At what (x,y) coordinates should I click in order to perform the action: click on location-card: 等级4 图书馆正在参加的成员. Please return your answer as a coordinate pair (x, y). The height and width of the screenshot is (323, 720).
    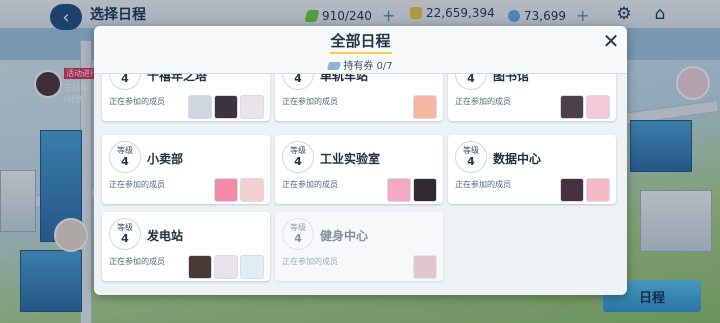
    Looking at the image, I should click on (532, 97).